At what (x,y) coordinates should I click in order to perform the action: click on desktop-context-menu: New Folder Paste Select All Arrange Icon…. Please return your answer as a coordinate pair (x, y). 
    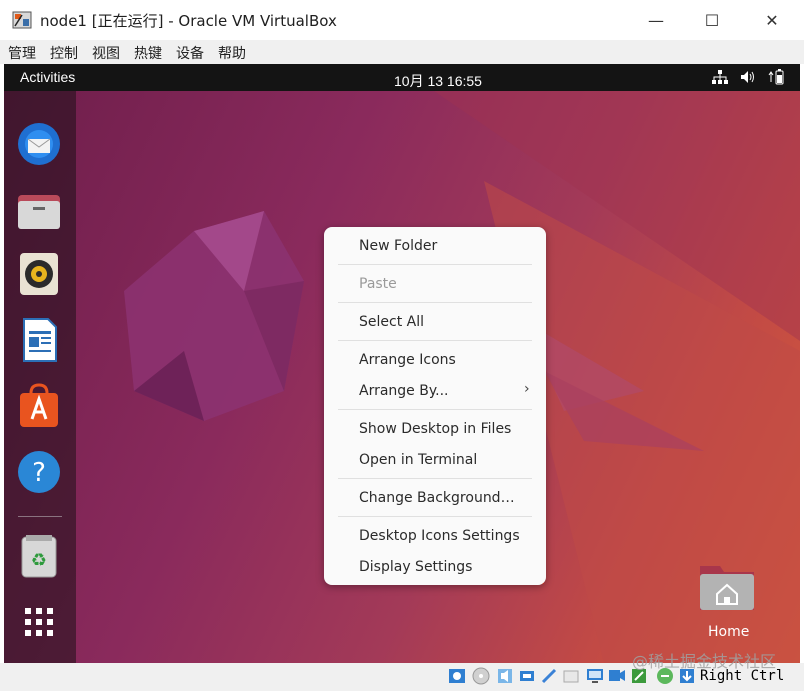
    Looking at the image, I should click on (435, 406).